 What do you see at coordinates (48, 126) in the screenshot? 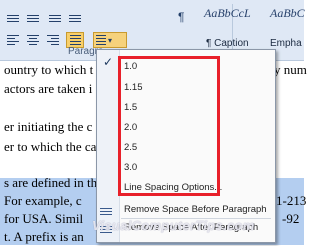
I see `doc-line: er initiating the c` at bounding box center [48, 126].